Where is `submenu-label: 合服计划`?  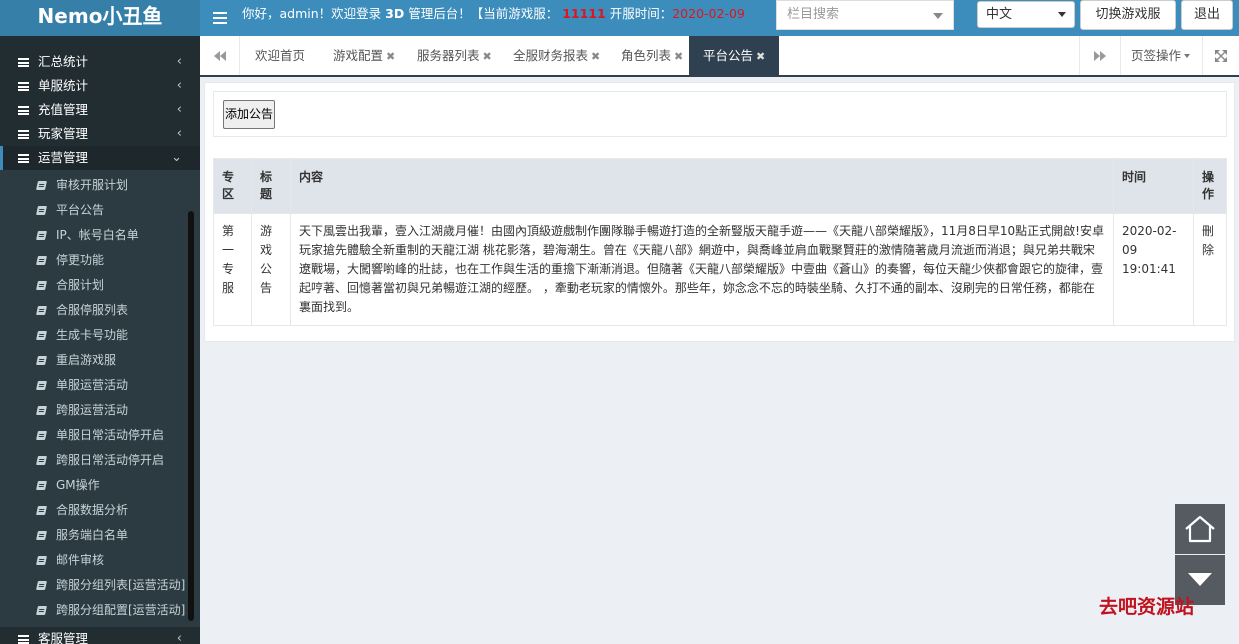 submenu-label: 合服计划 is located at coordinates (80, 285).